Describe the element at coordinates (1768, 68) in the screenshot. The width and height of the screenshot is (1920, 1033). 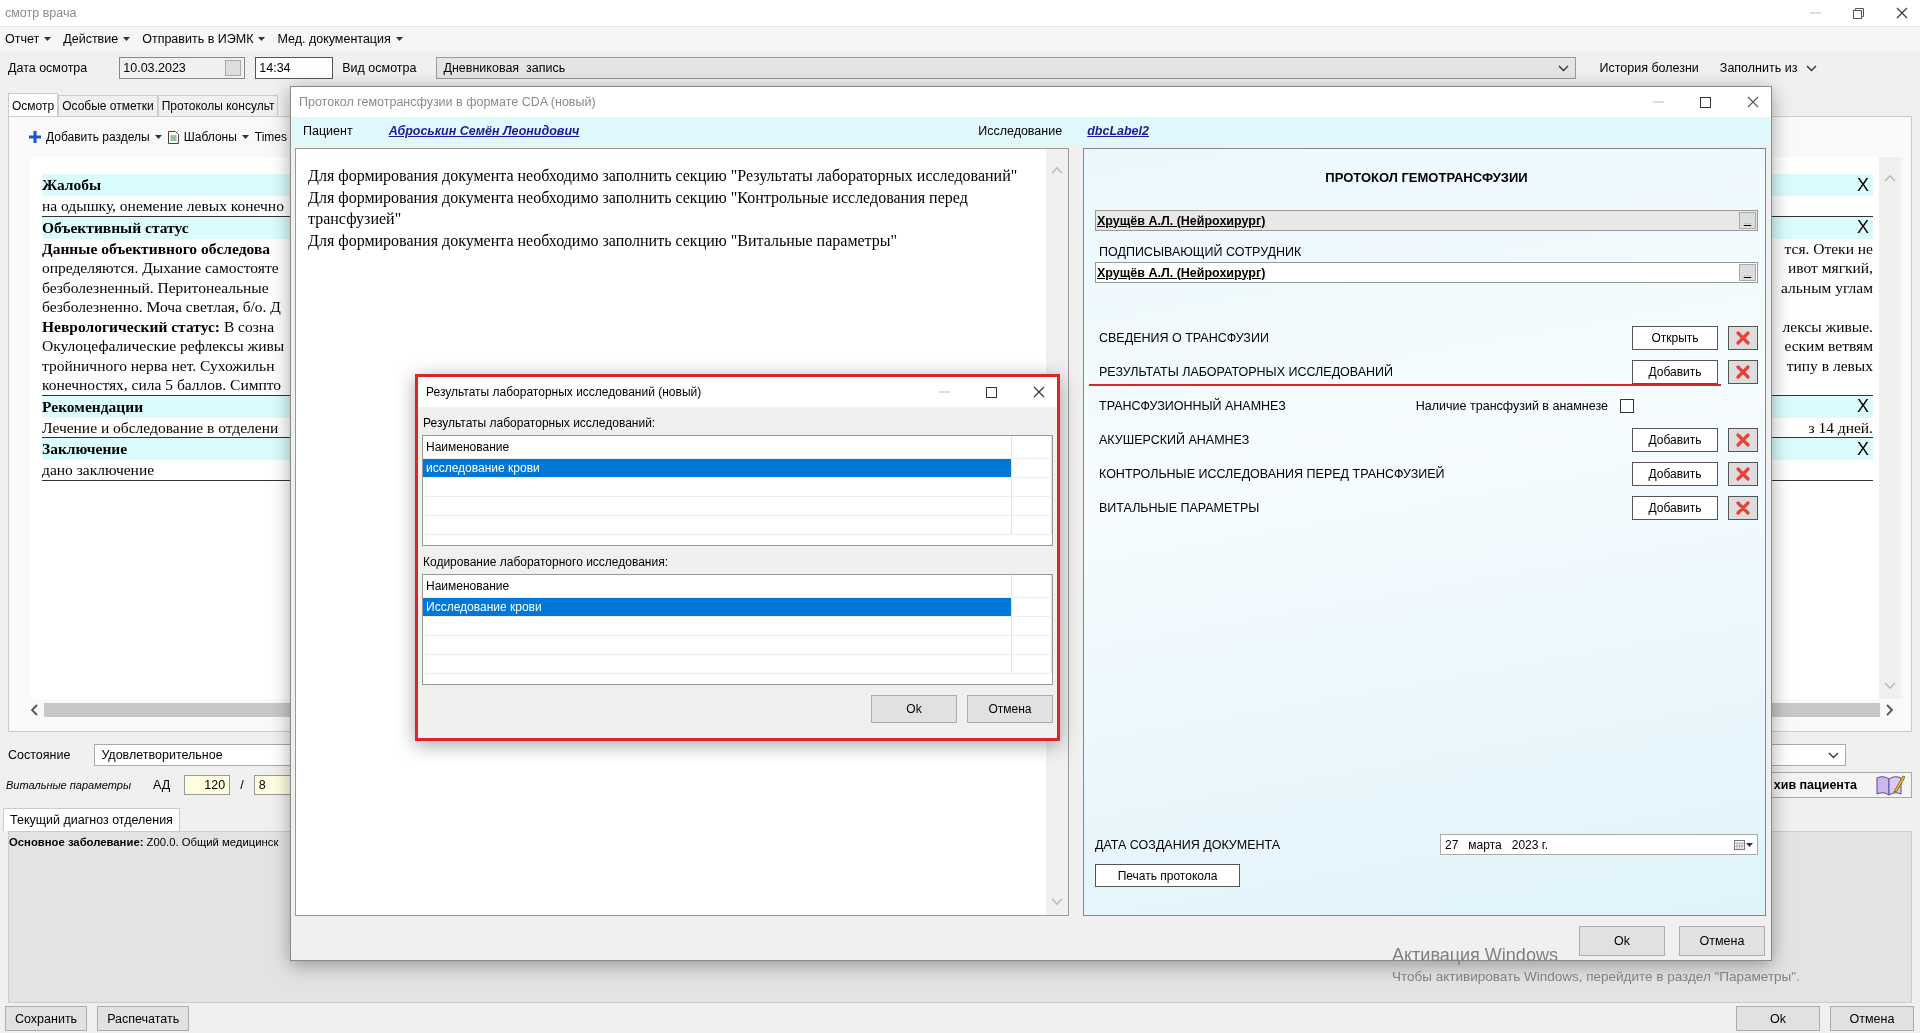
I see `fill-from-button: Заполнить из` at that location.